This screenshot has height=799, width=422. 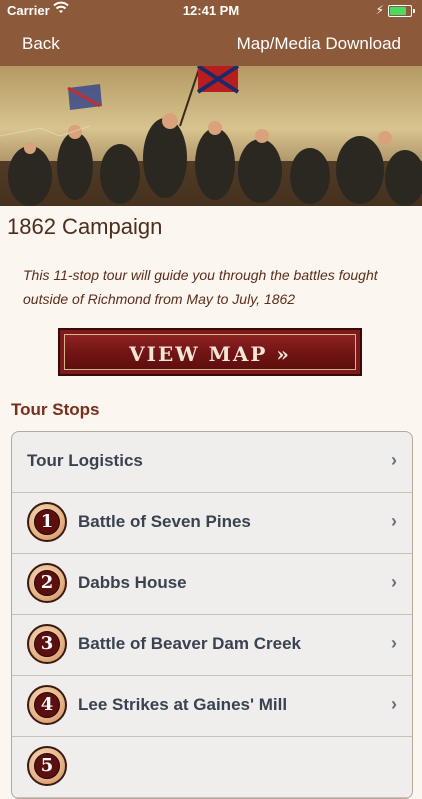 I want to click on list-item-label: Tour Logistics, so click(x=85, y=460).